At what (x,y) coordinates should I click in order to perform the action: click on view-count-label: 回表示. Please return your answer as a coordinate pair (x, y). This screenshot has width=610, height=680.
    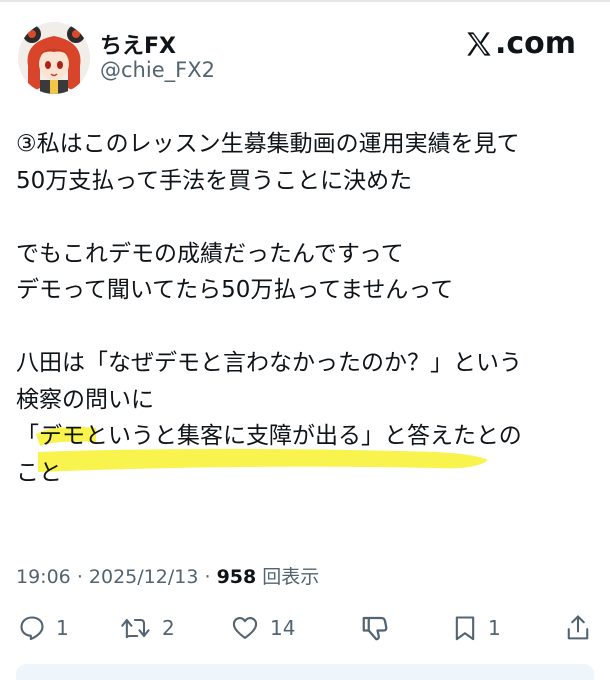
    Looking at the image, I should click on (291, 577).